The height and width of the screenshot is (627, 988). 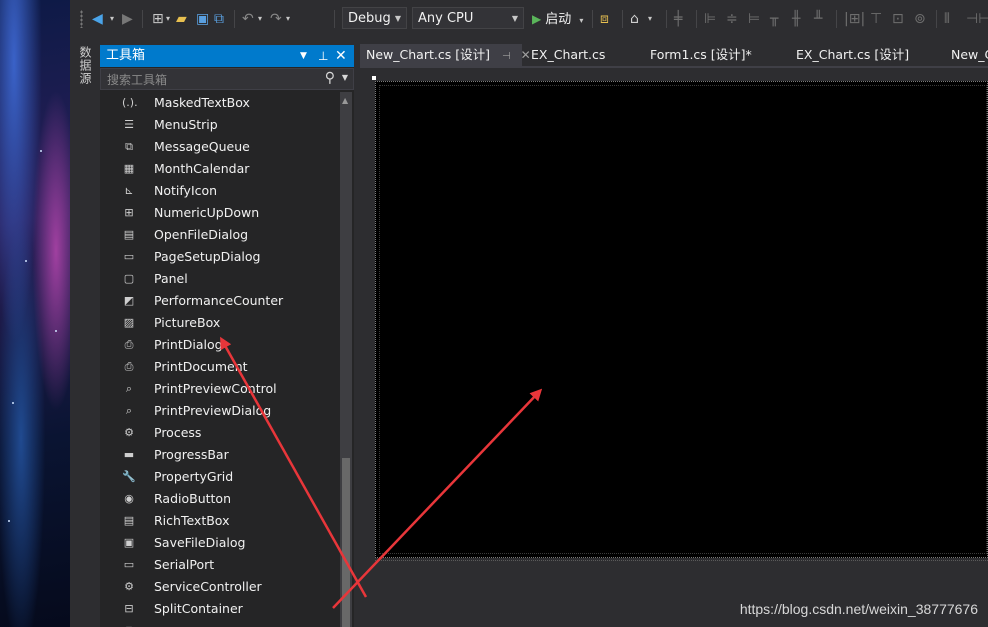 I want to click on resize-handle, so click(x=374, y=78).